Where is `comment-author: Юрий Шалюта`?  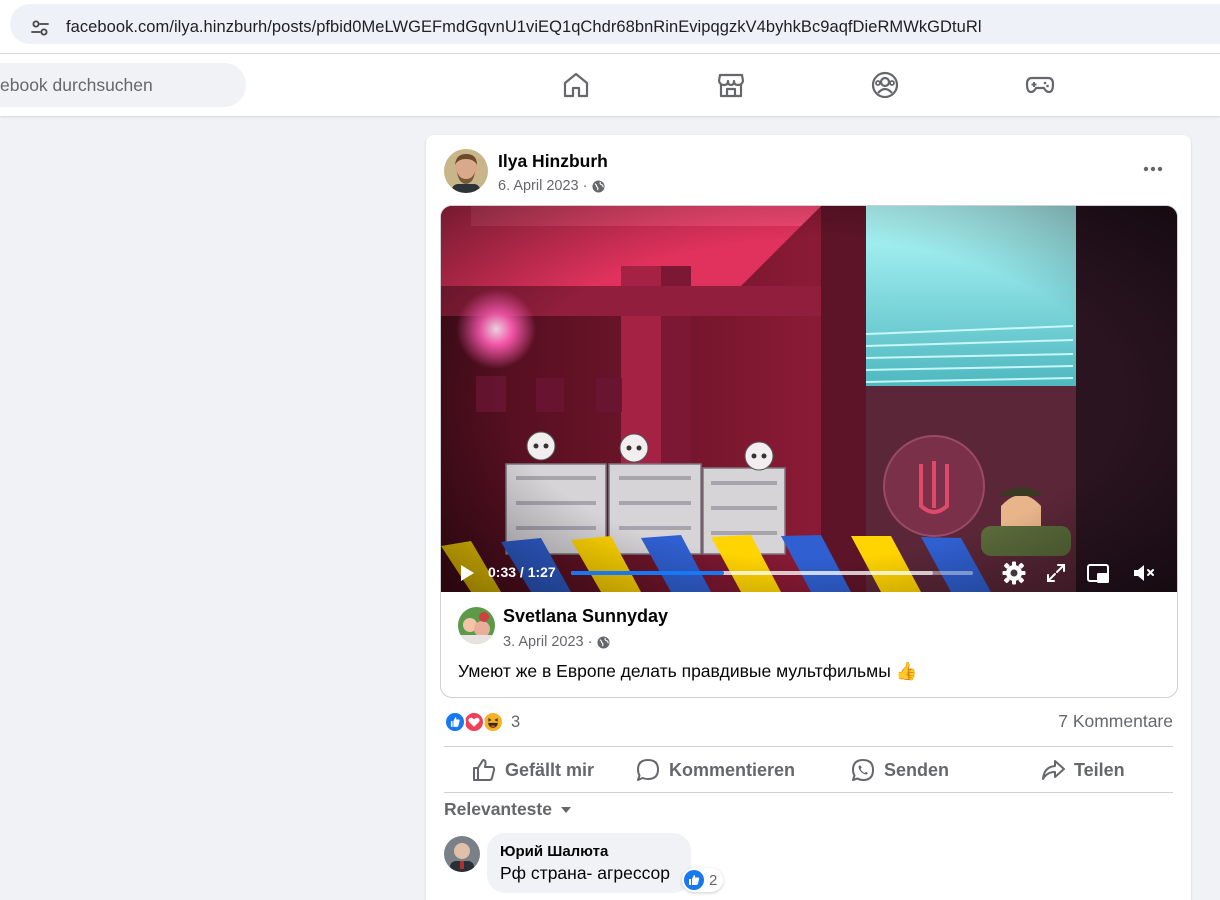 comment-author: Юрий Шалюта is located at coordinates (554, 851).